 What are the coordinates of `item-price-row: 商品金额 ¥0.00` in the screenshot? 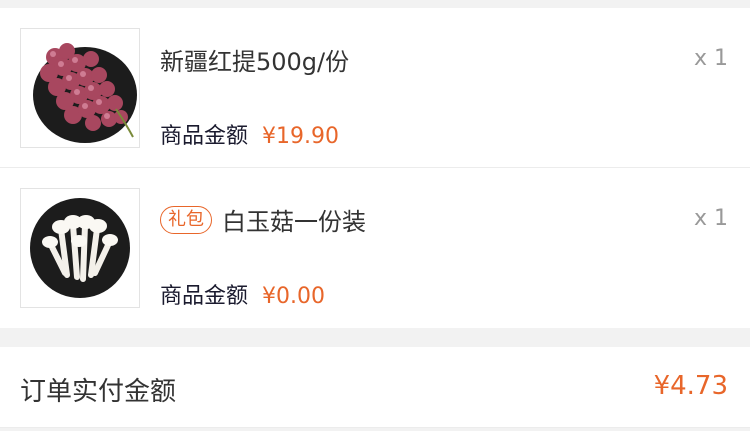 It's located at (242, 294).